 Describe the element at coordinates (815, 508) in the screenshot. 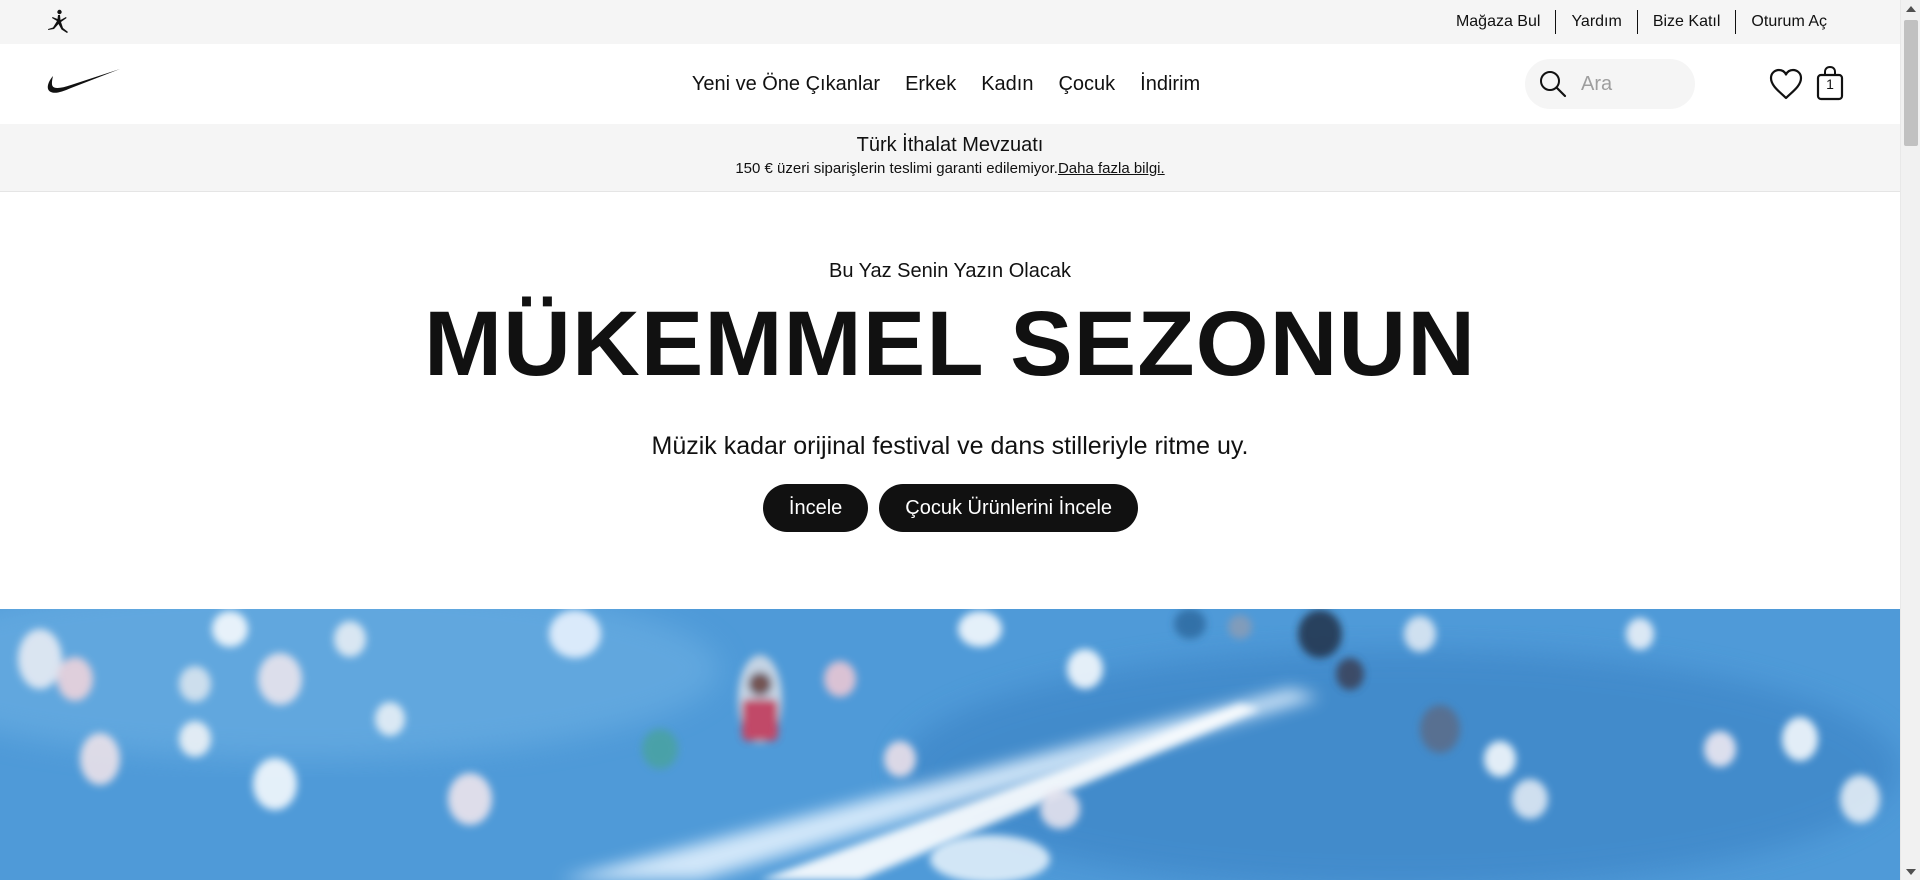

I see `explore-button: İncele` at that location.